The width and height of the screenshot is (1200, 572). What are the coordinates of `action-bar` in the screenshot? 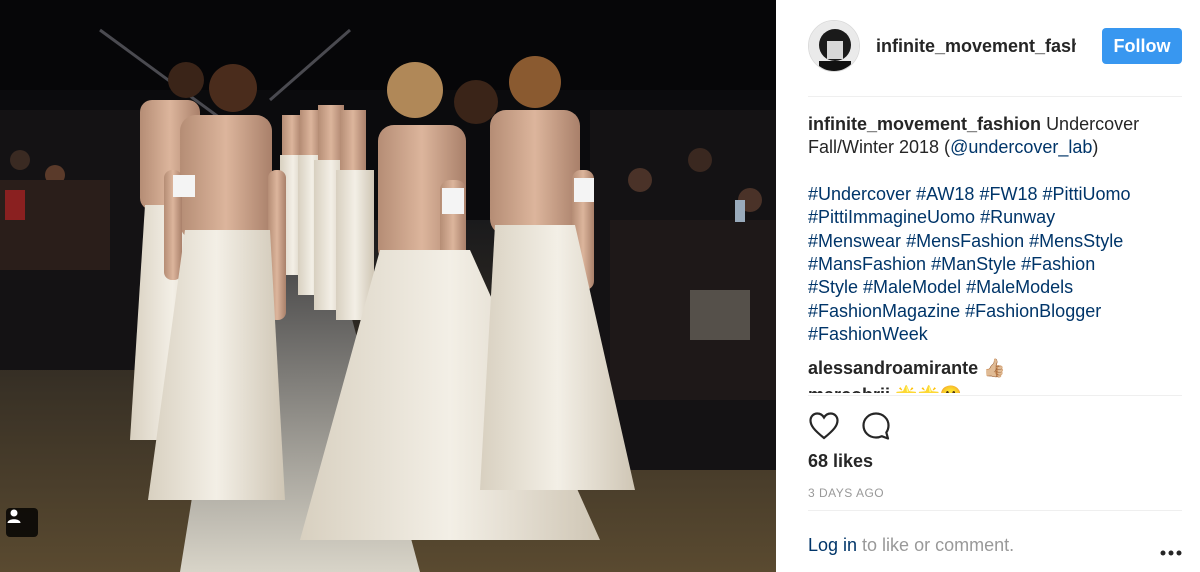 It's located at (850, 426).